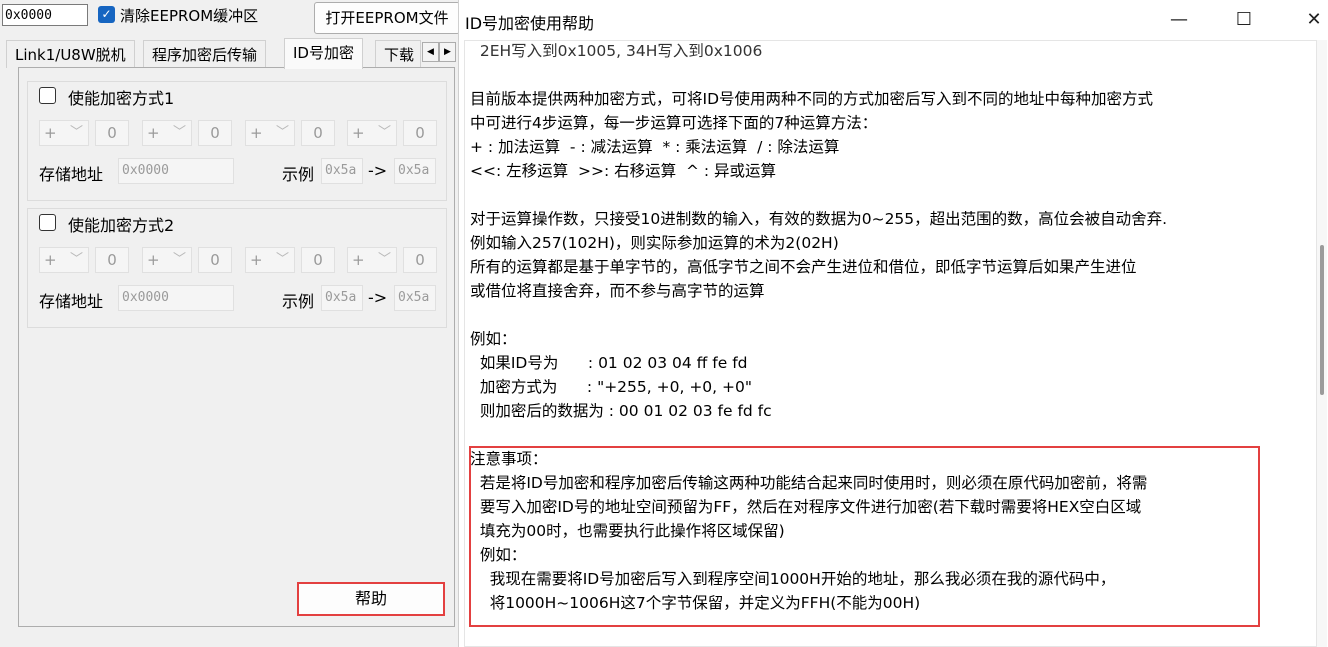 The width and height of the screenshot is (1328, 647). I want to click on help-line: 或借位将直接舍弃，而不参与高字节的运算, so click(617, 291).